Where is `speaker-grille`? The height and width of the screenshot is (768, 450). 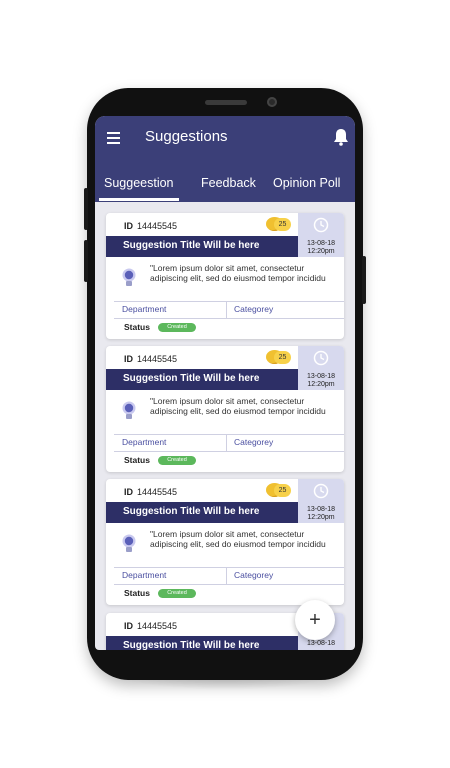 speaker-grille is located at coordinates (226, 102).